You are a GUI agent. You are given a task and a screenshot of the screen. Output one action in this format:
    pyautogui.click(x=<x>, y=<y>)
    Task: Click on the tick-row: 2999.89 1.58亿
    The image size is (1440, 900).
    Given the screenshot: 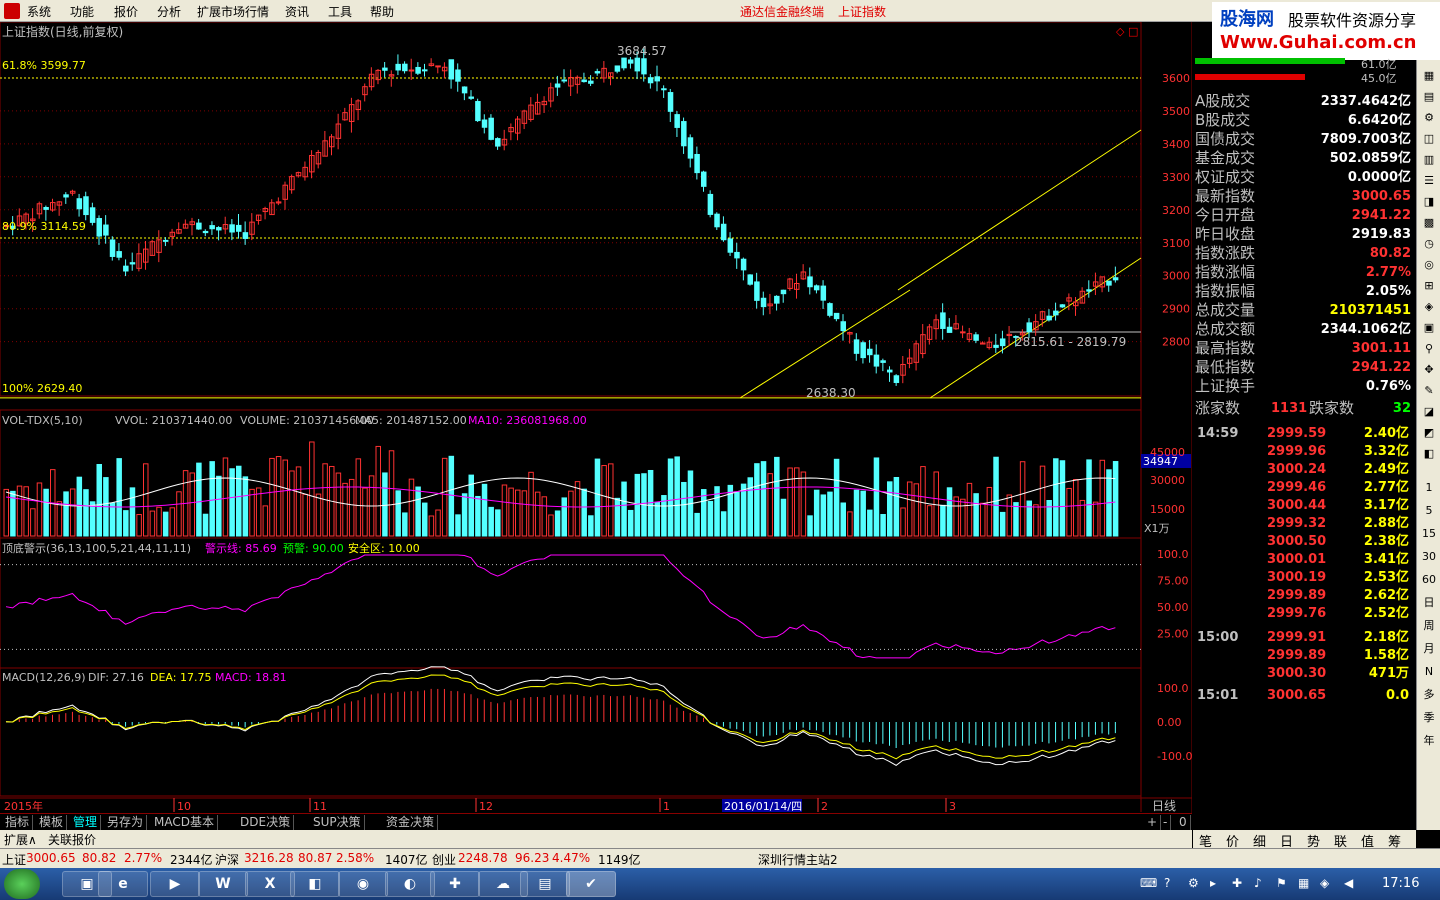 What is the action you would take?
    pyautogui.click(x=1302, y=656)
    